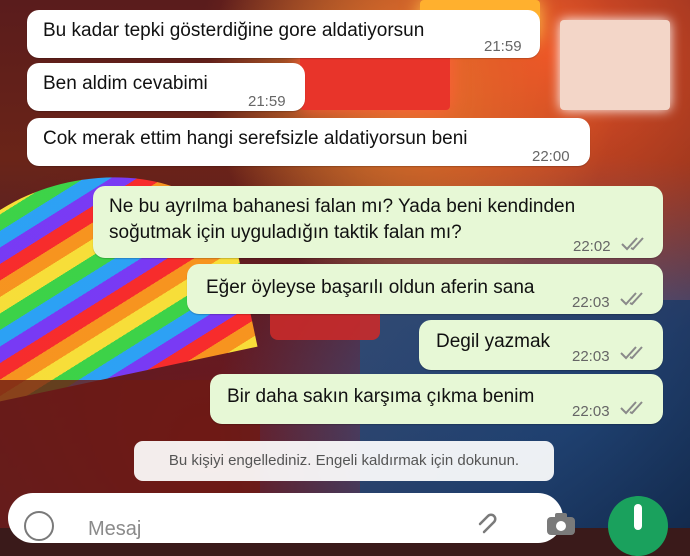 The image size is (690, 556). Describe the element at coordinates (291, 518) in the screenshot. I see `message-composer: Mesaj` at that location.